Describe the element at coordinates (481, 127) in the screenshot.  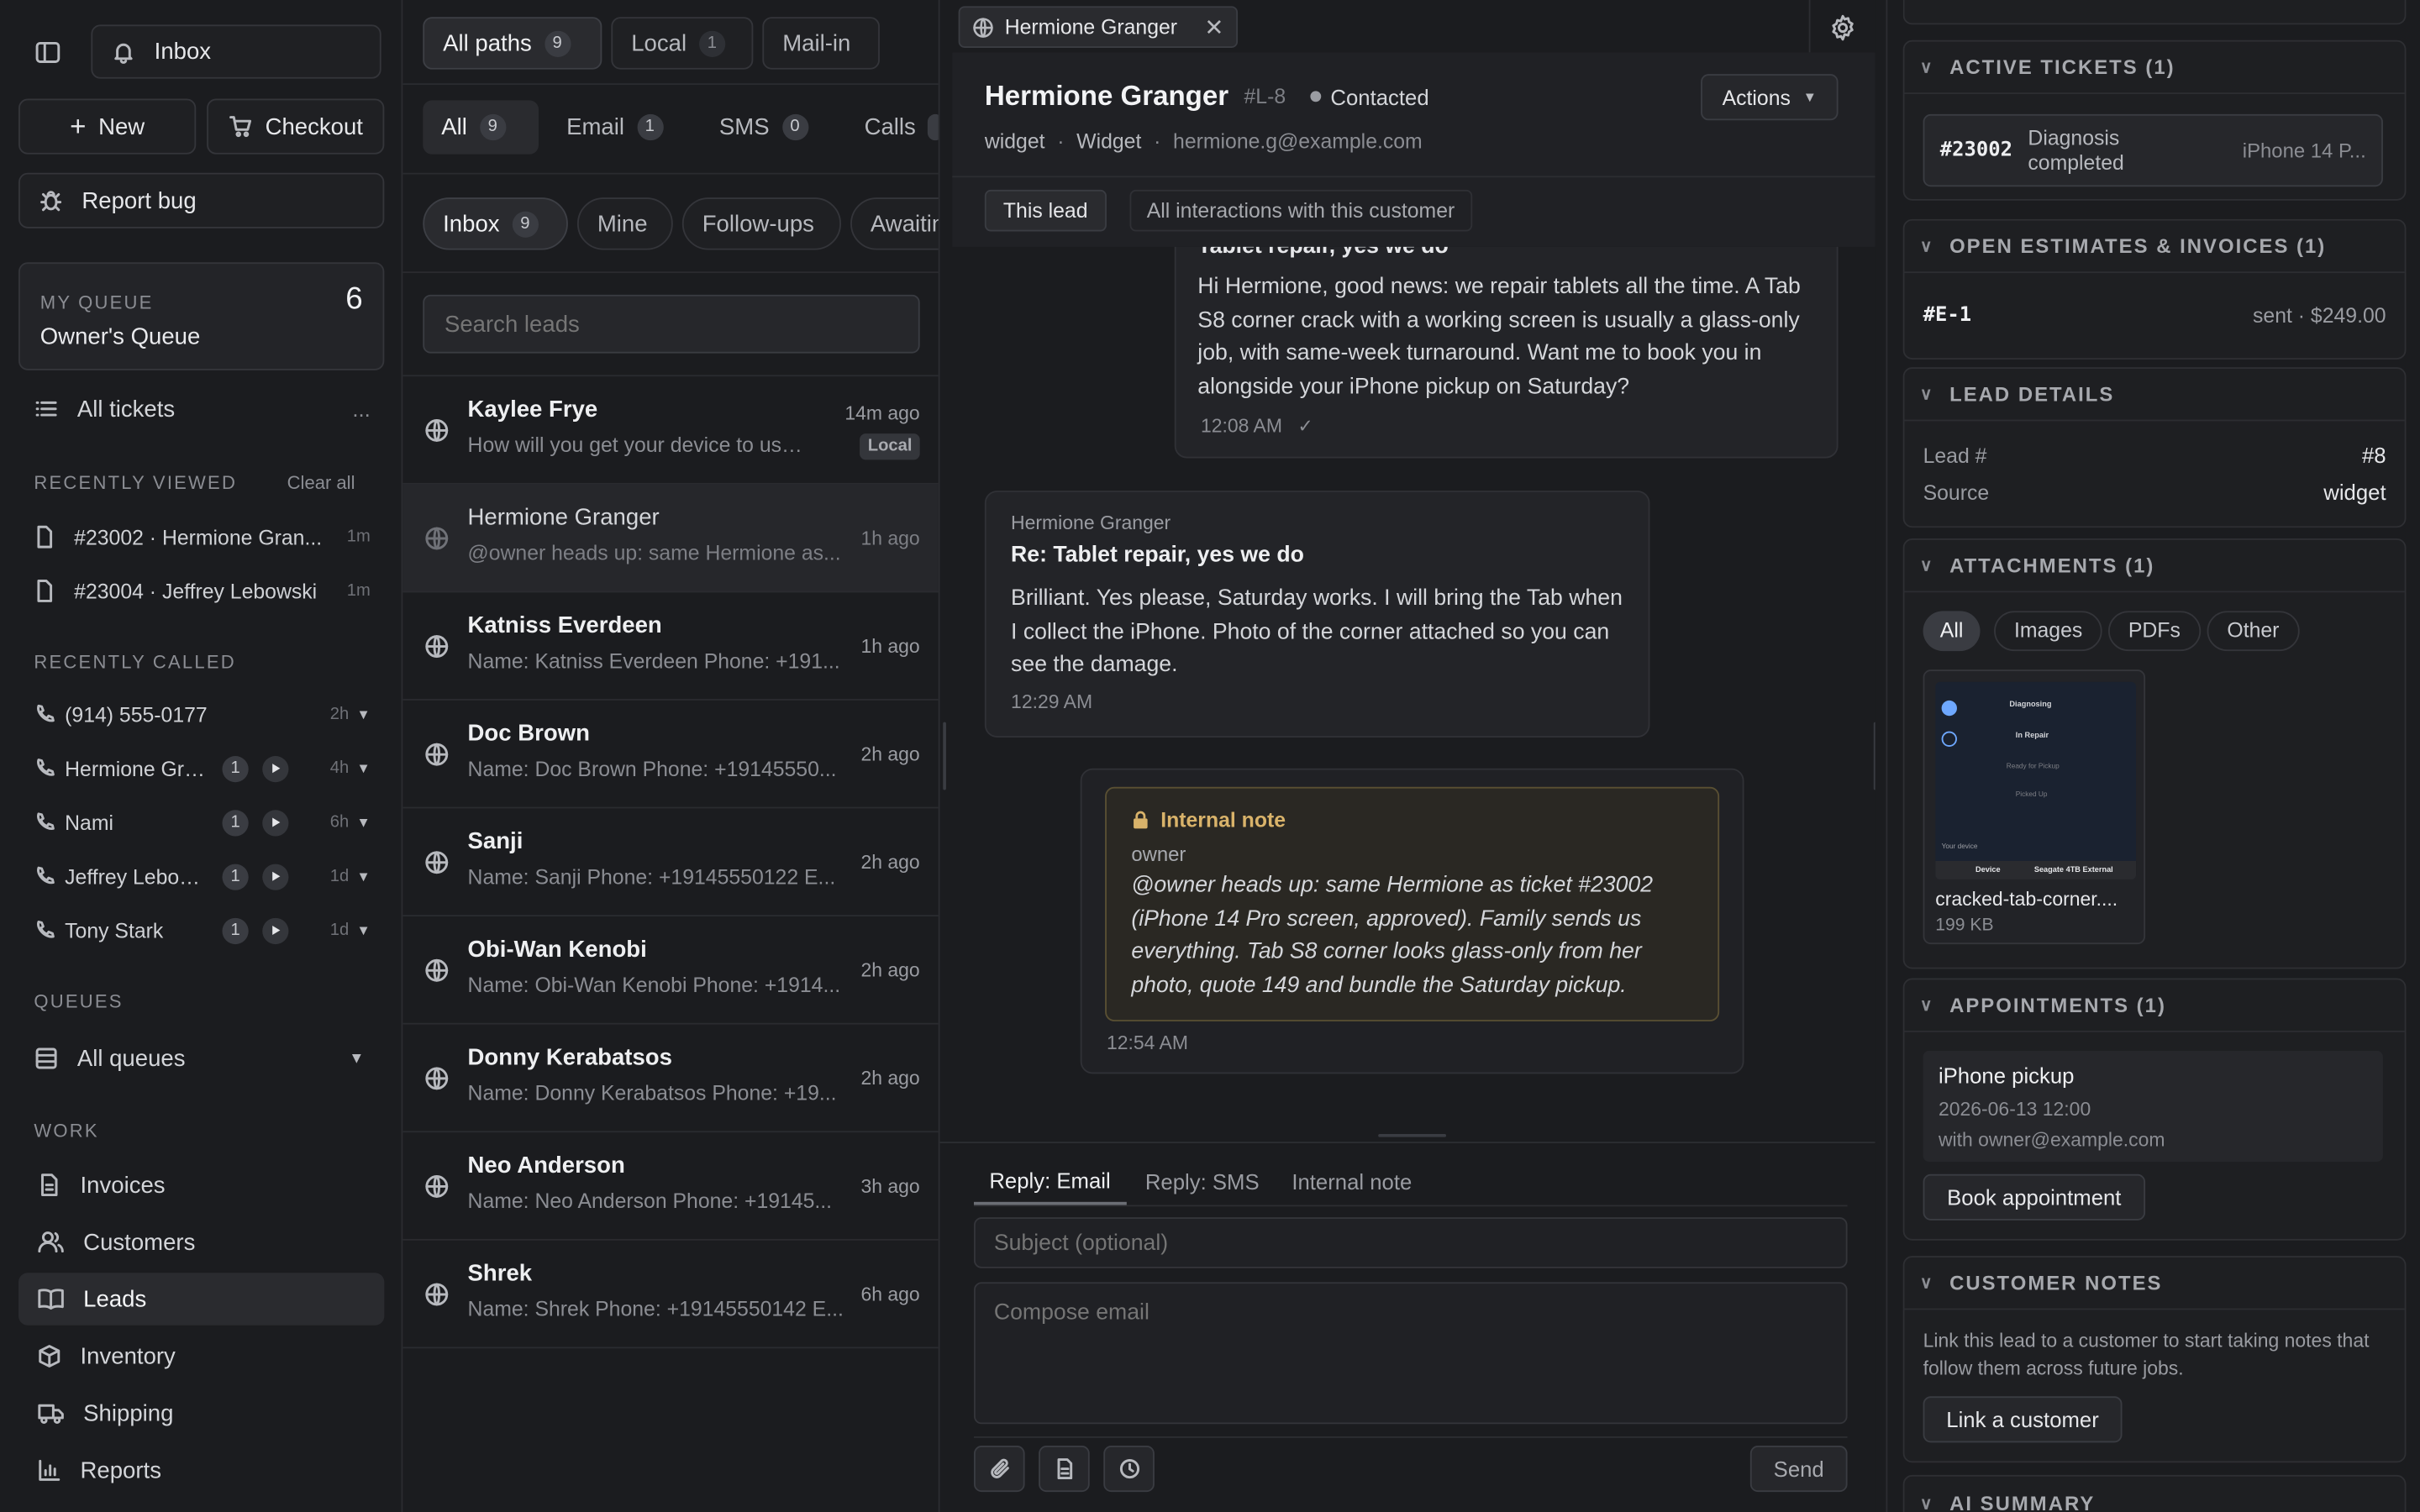
I see `tab-all: All 9` at that location.